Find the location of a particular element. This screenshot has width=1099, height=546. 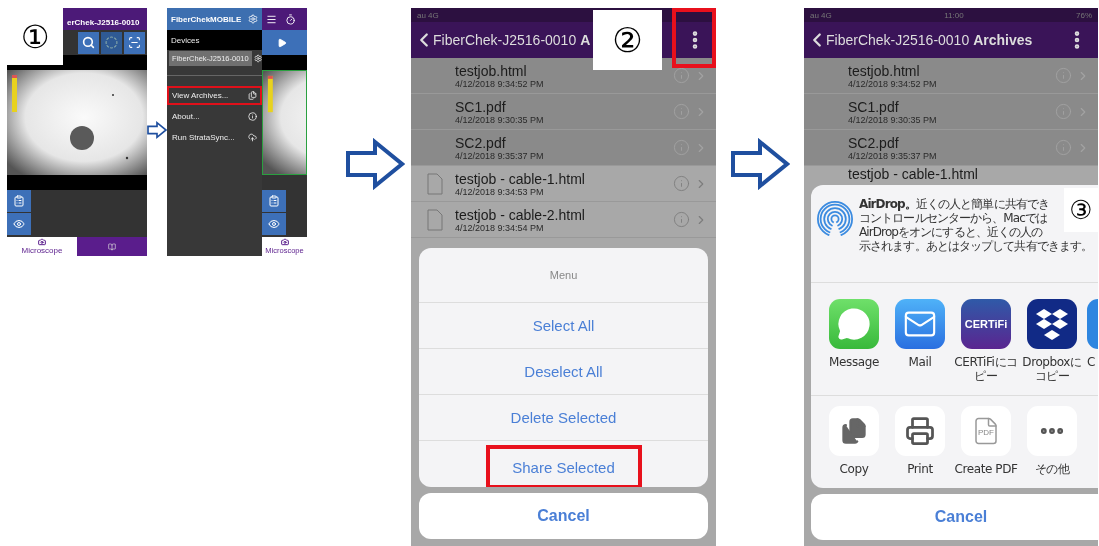

focus-button is located at coordinates (111, 42).